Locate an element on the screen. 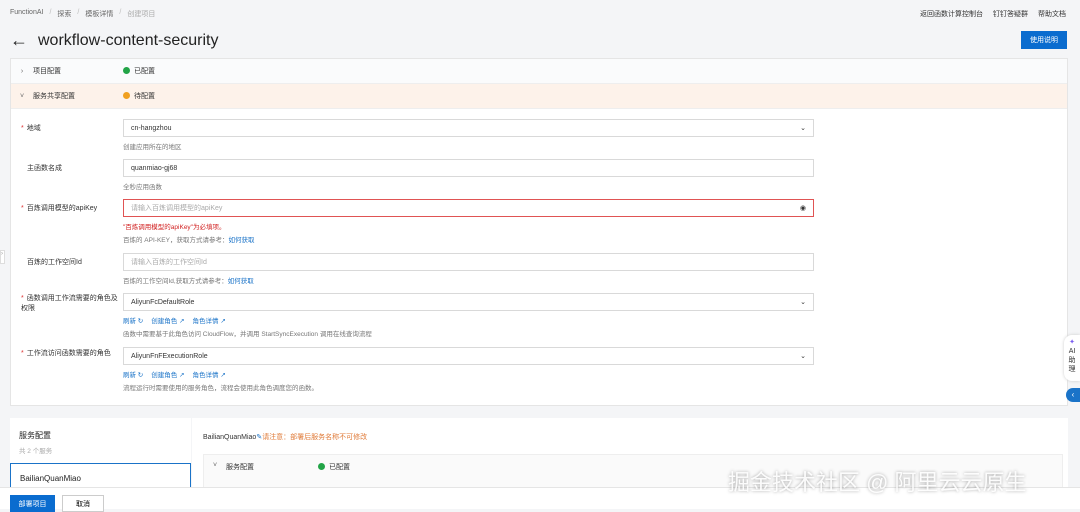 The height and width of the screenshot is (512, 1080). top-links: 返回函数计算控制台 钉钉答疑群 帮助文档 is located at coordinates (993, 14).